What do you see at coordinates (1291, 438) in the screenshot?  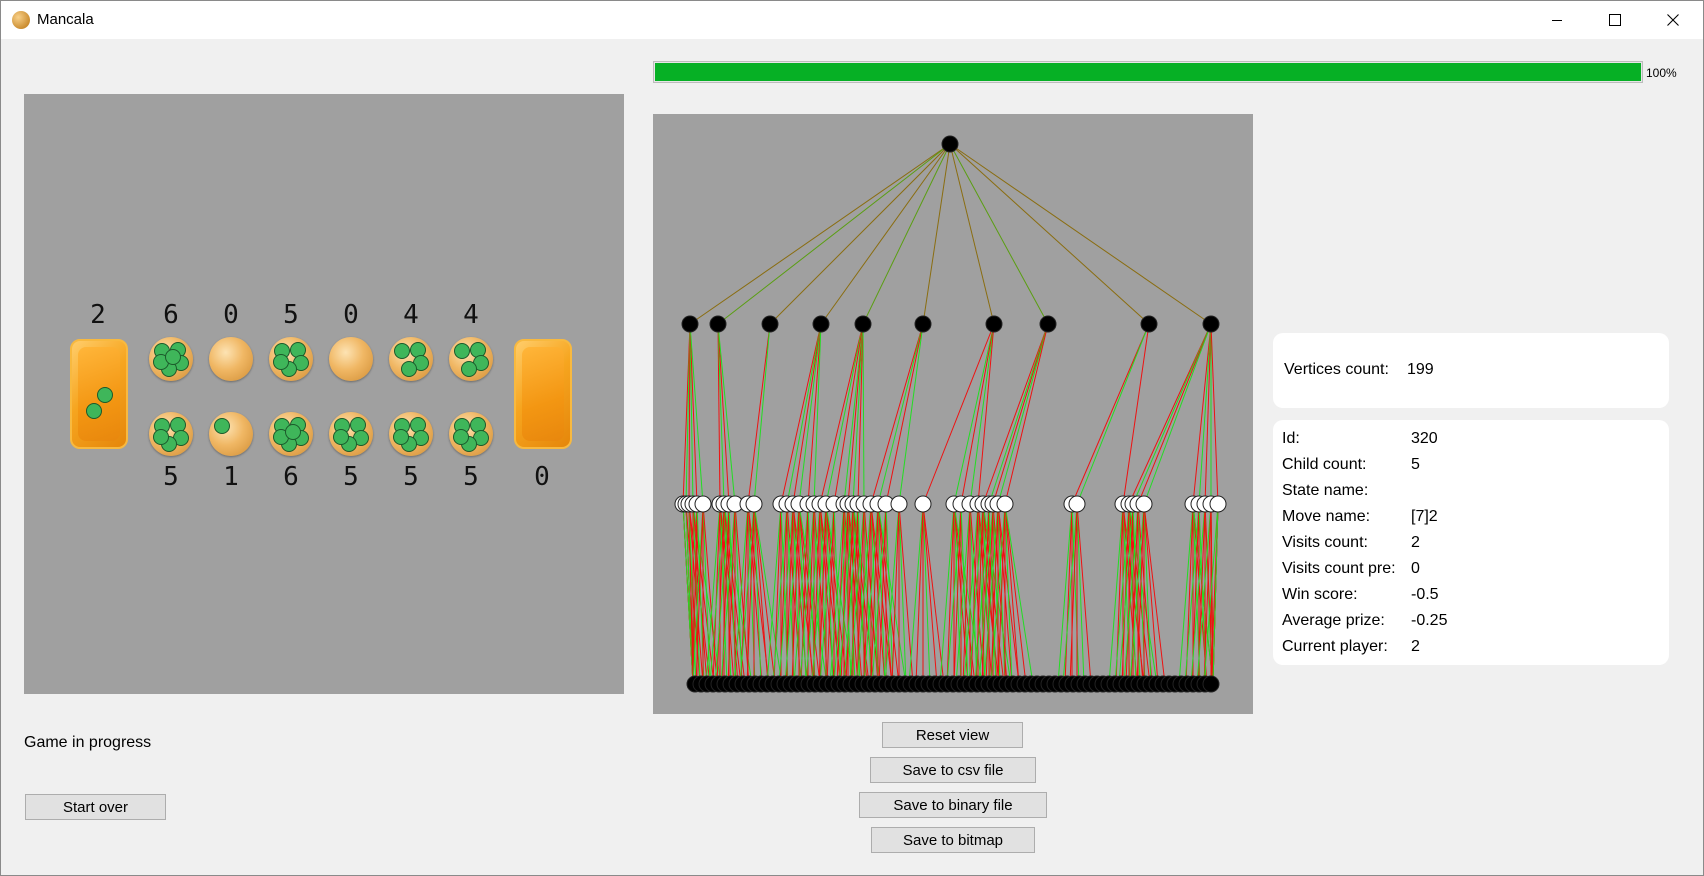 I see `id-label: Id:` at bounding box center [1291, 438].